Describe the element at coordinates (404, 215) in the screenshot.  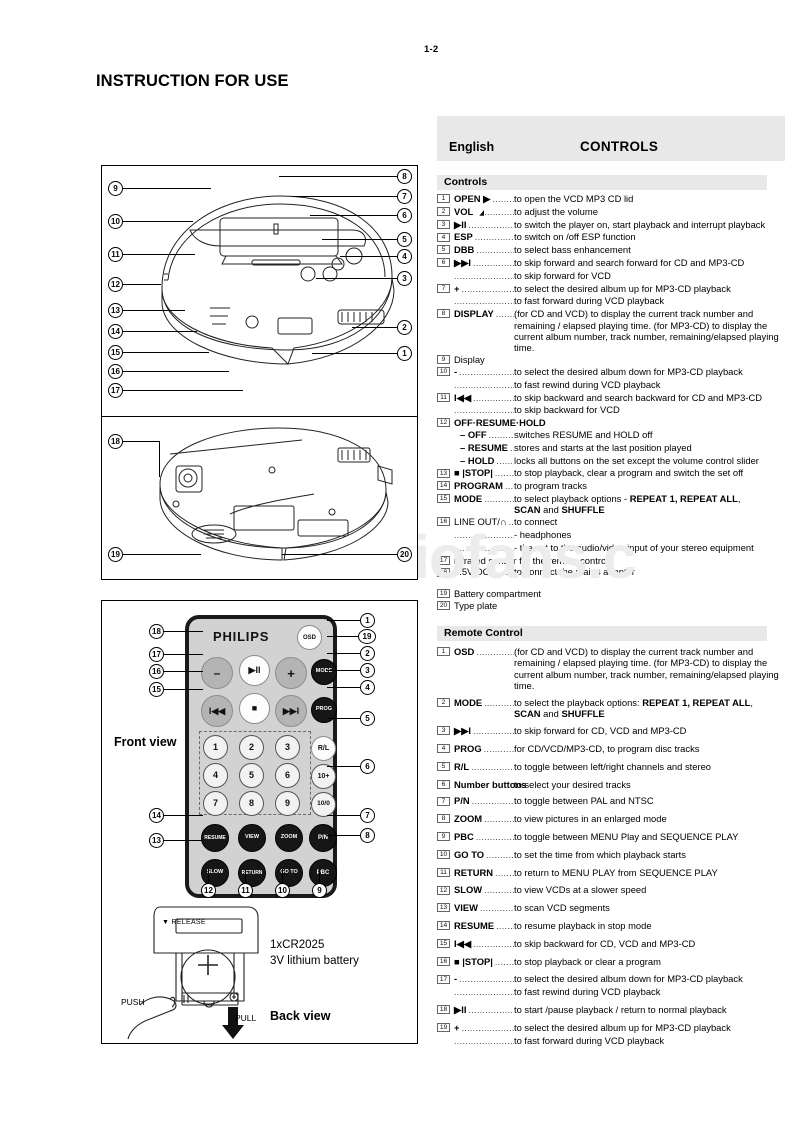
I see `callout-6: 6` at that location.